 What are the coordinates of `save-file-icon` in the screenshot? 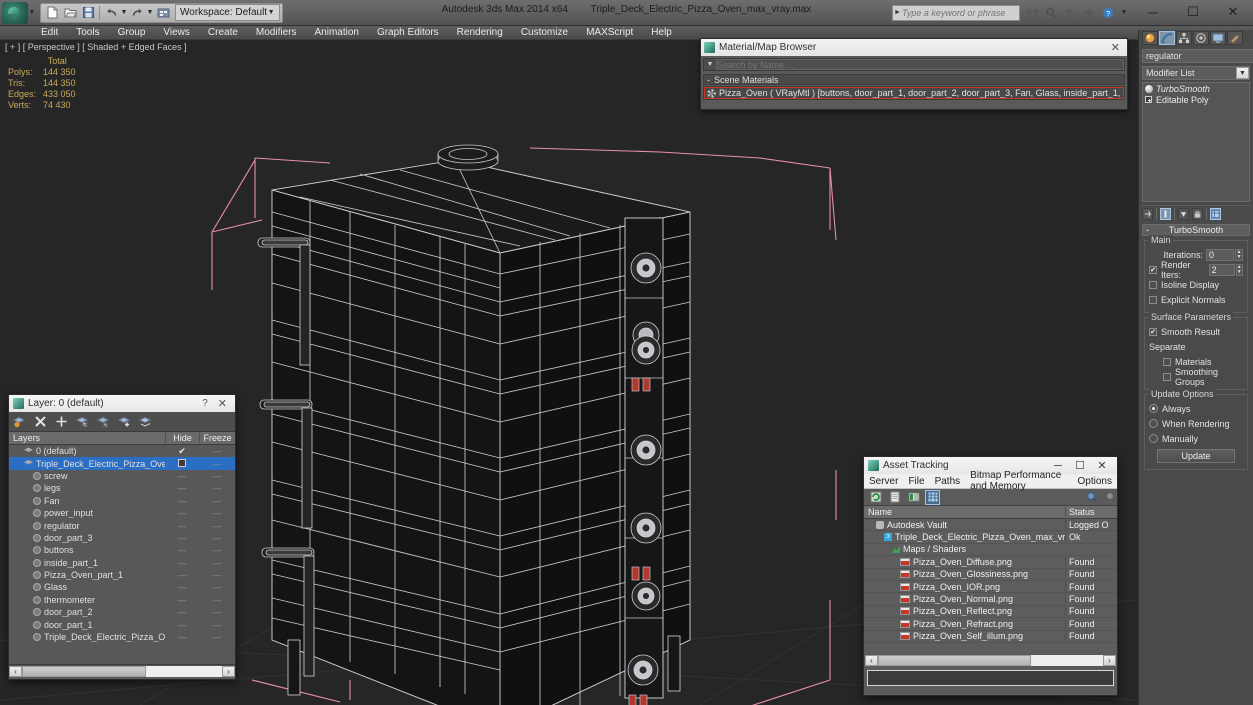 It's located at (88, 13).